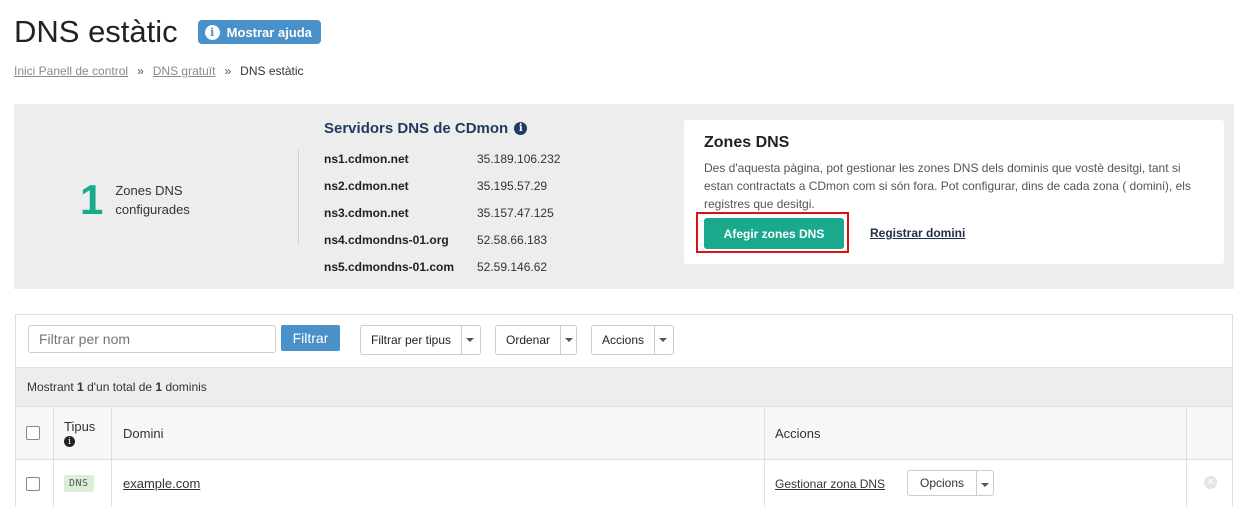 The image size is (1249, 532). Describe the element at coordinates (624, 433) in the screenshot. I see `table-header: Tipus i Domini Accions` at that location.